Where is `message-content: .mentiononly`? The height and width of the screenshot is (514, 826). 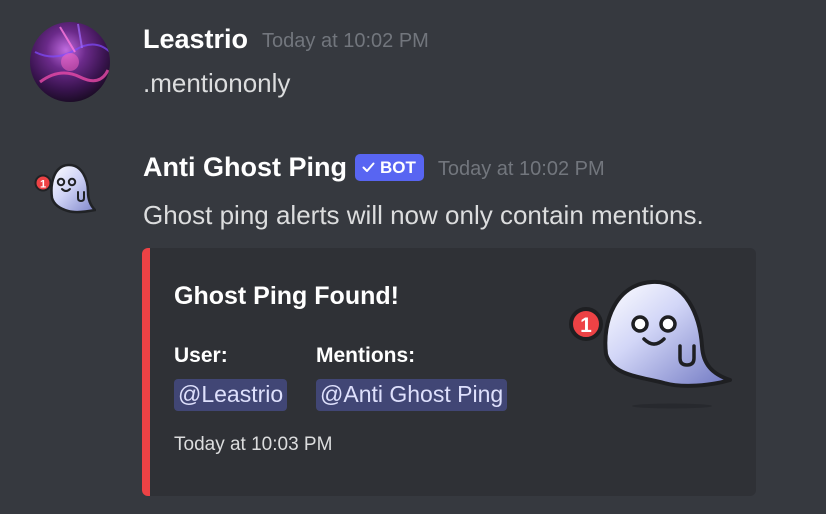
message-content: .mentiononly is located at coordinates (217, 83).